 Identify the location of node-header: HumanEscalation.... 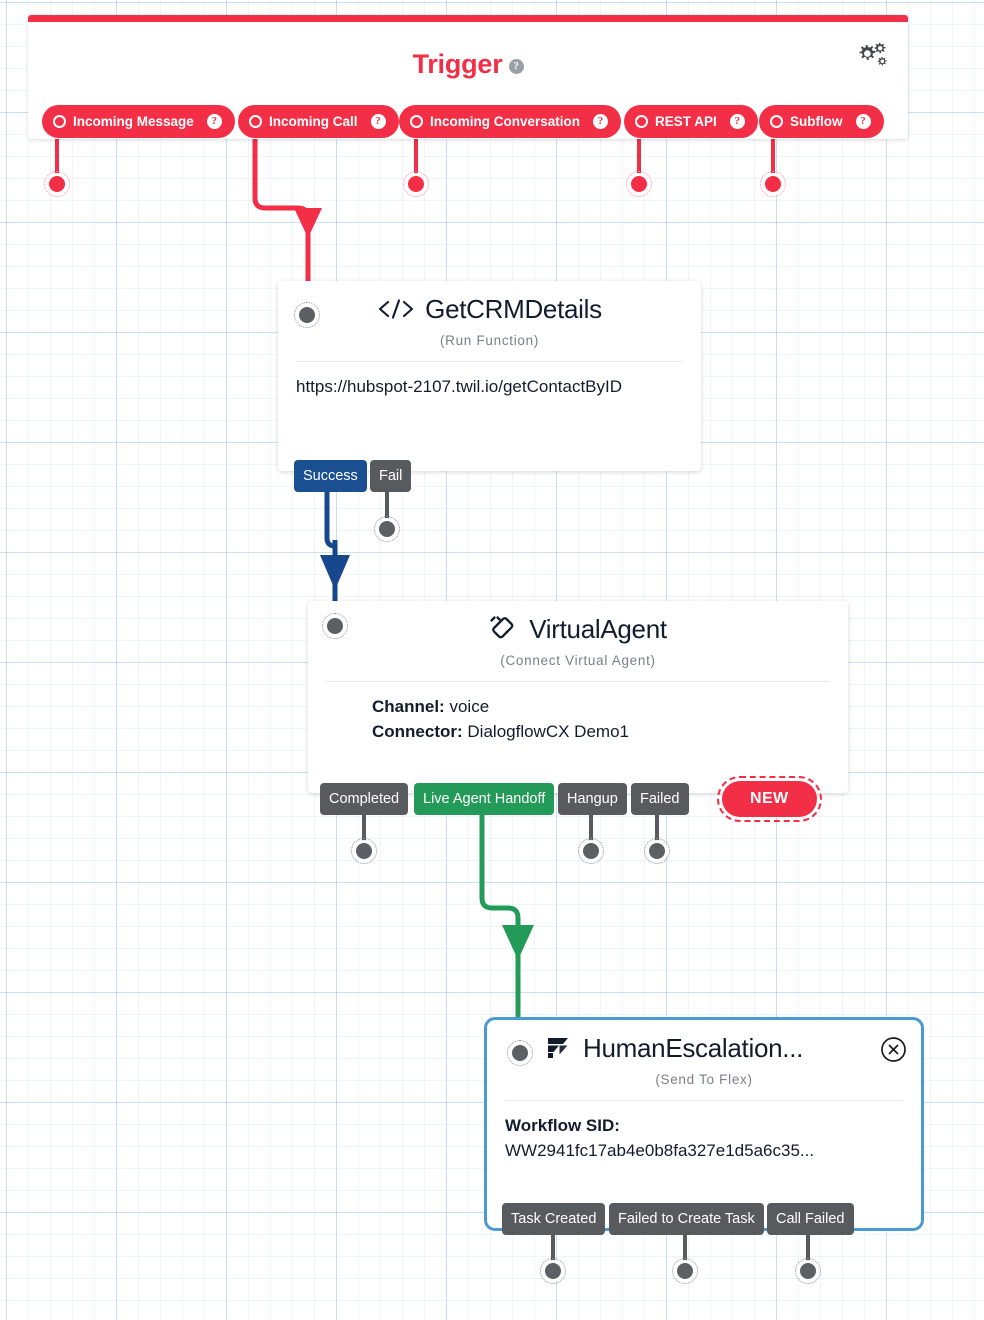
(704, 1048).